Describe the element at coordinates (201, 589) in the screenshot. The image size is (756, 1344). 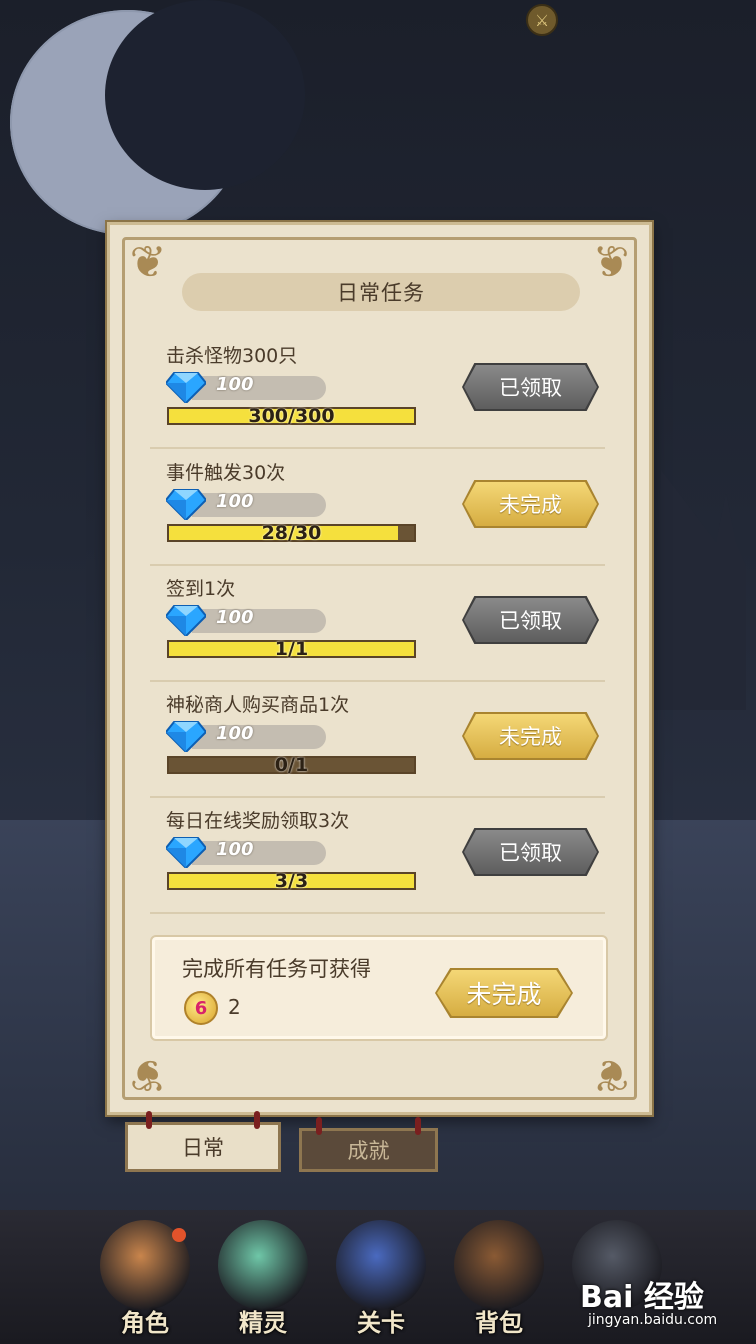
I see `task-name: 签到1次` at that location.